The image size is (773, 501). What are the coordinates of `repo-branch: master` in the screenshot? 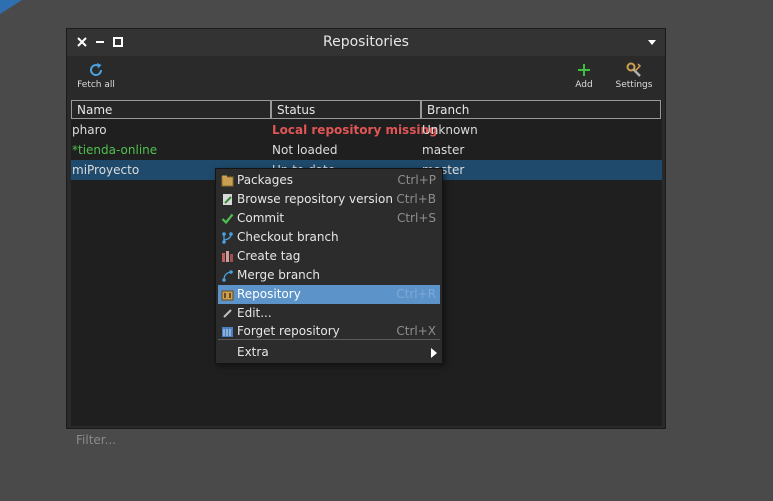 It's located at (443, 150).